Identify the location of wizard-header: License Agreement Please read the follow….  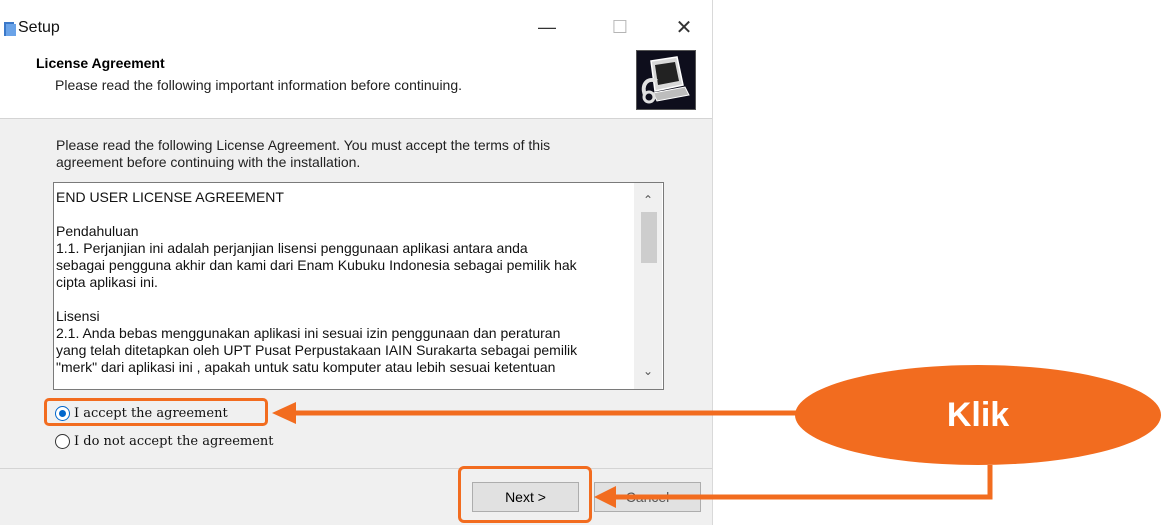
(356, 81).